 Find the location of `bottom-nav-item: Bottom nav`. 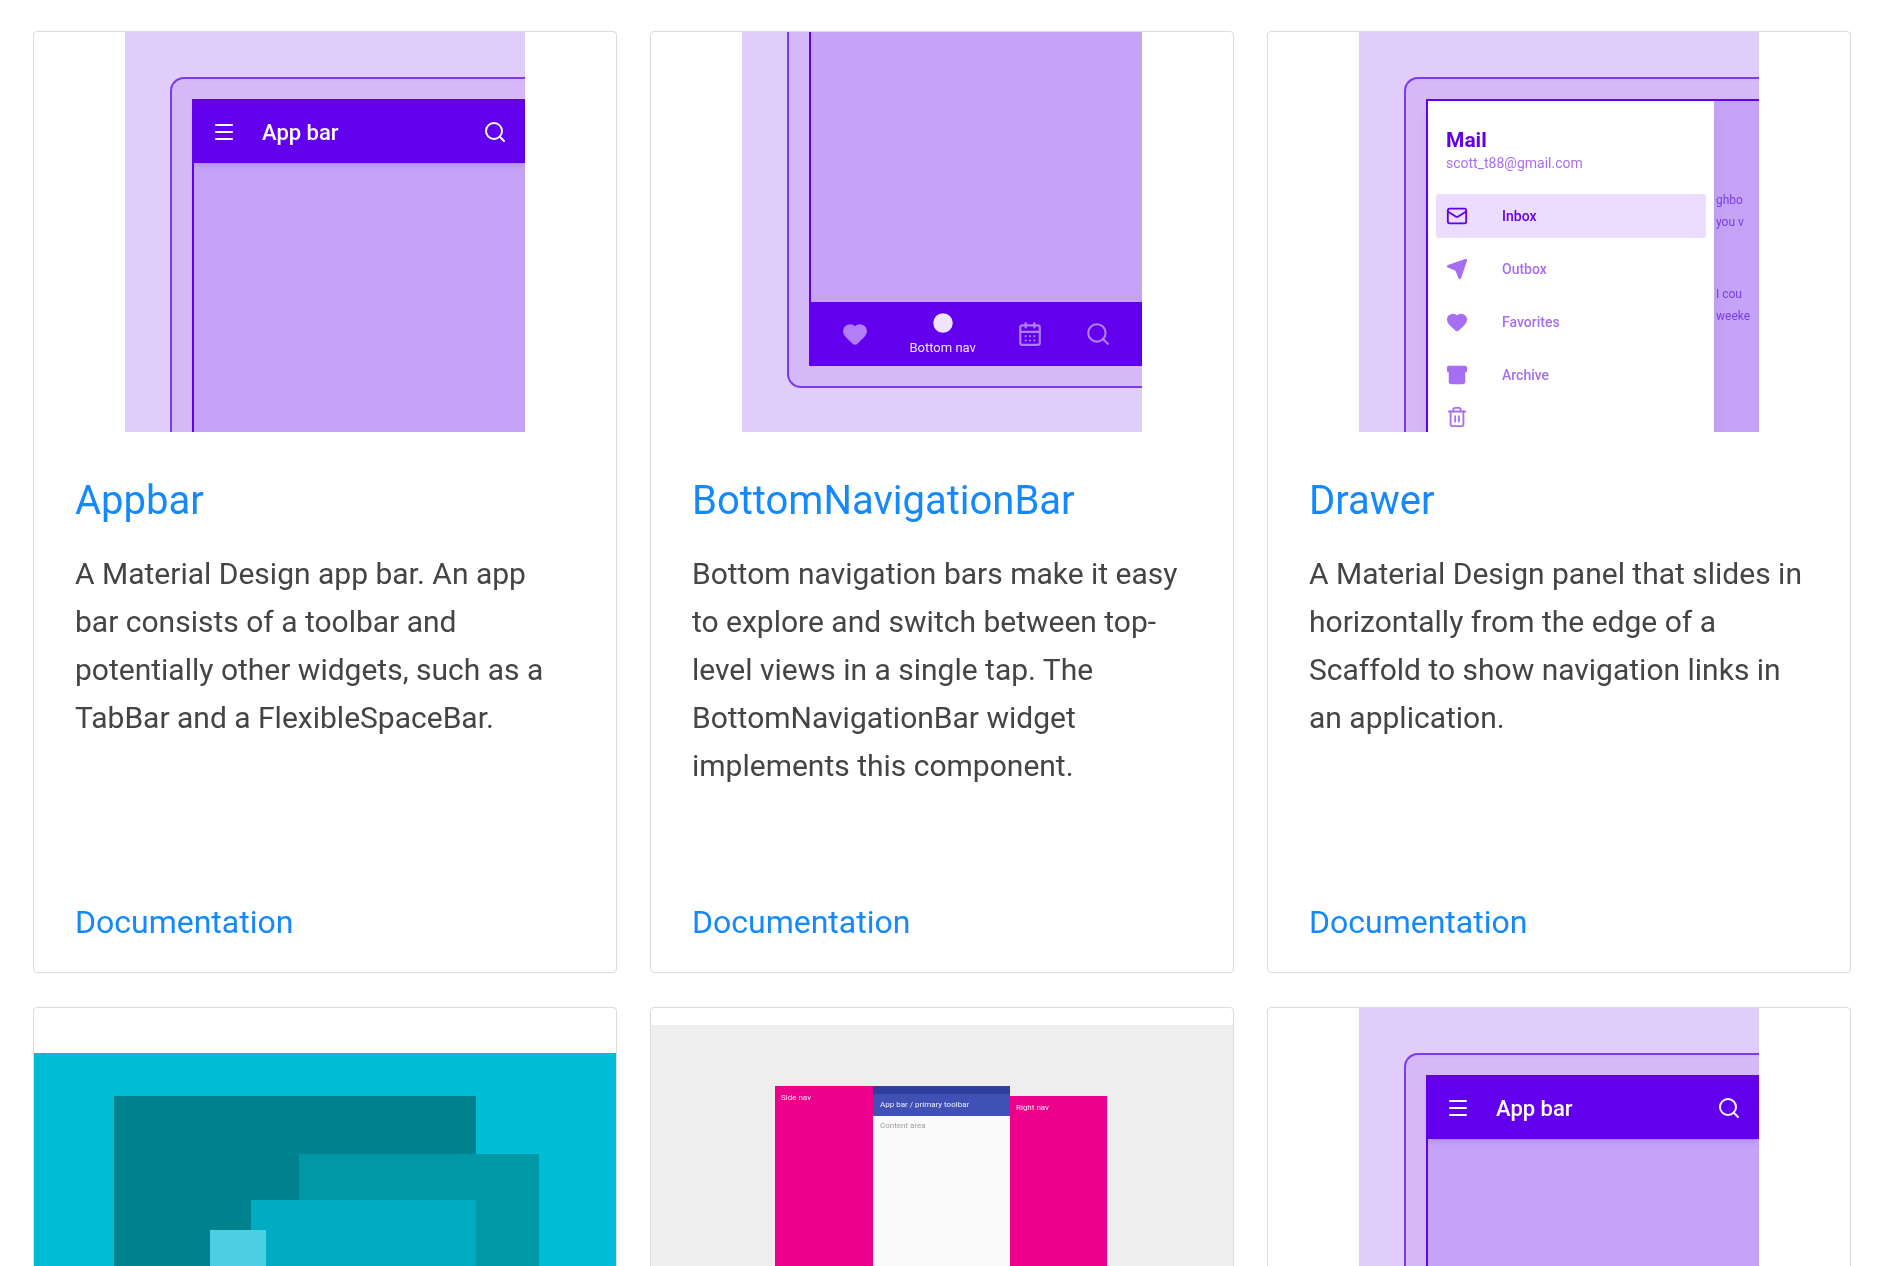

bottom-nav-item: Bottom nav is located at coordinates (942, 334).